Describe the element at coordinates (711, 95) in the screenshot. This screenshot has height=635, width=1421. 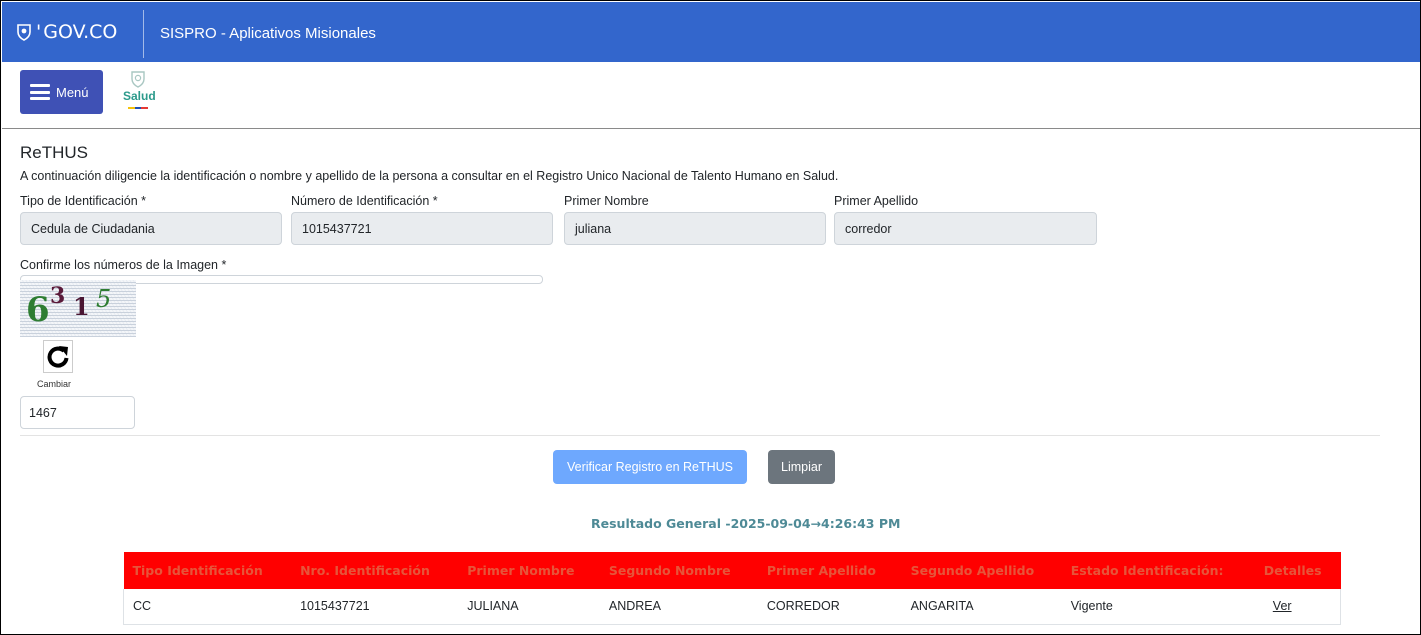
I see `menu-row: Menú Salud` at that location.